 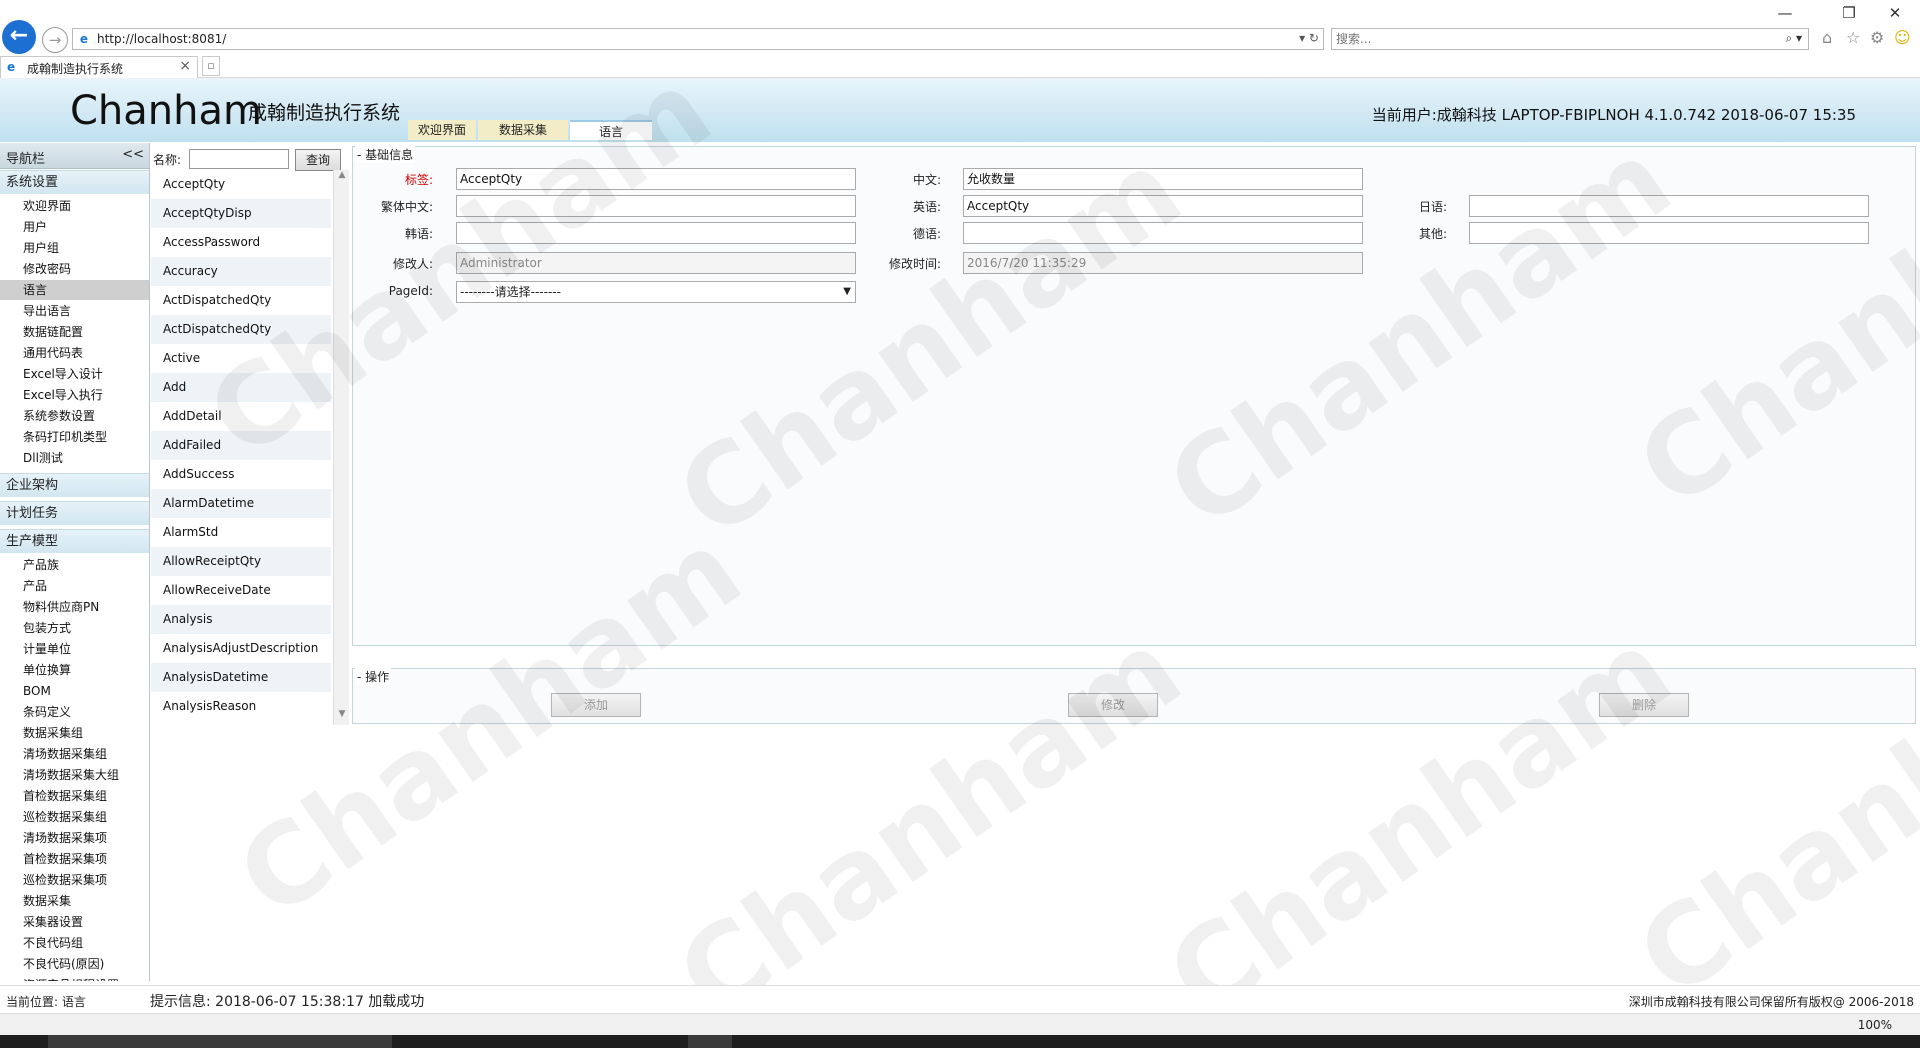 I want to click on smiley-feedback-icon: ☺, so click(x=1902, y=37).